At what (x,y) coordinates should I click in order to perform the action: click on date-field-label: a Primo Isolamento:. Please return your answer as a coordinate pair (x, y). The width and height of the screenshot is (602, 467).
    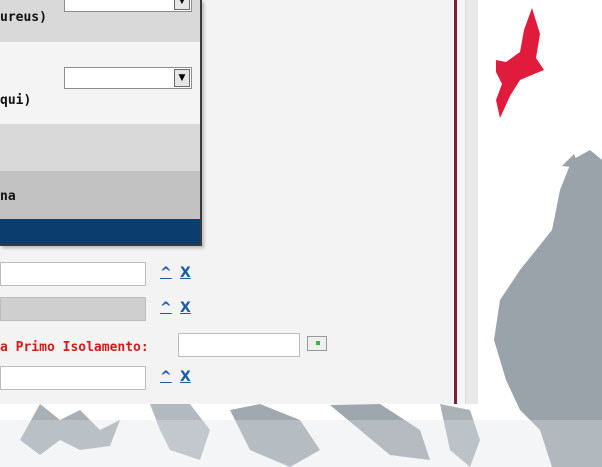
    Looking at the image, I should click on (74, 347).